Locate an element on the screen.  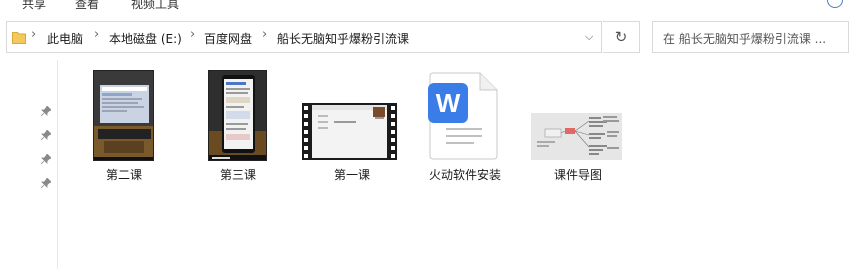
chevron-down-icon: ⌵ is located at coordinates (589, 37).